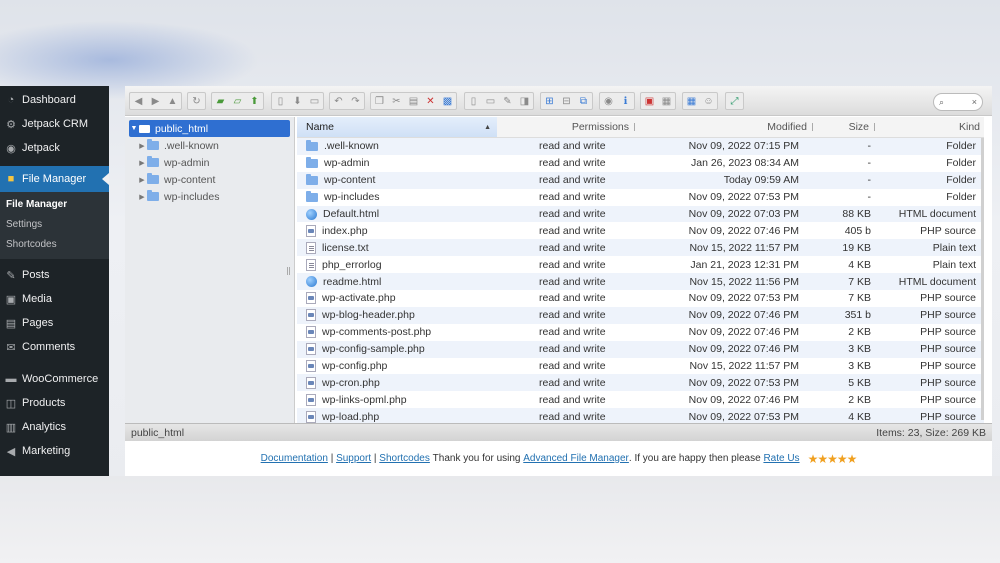 The image size is (1000, 563). I want to click on new-folder-icon: ▰, so click(220, 101).